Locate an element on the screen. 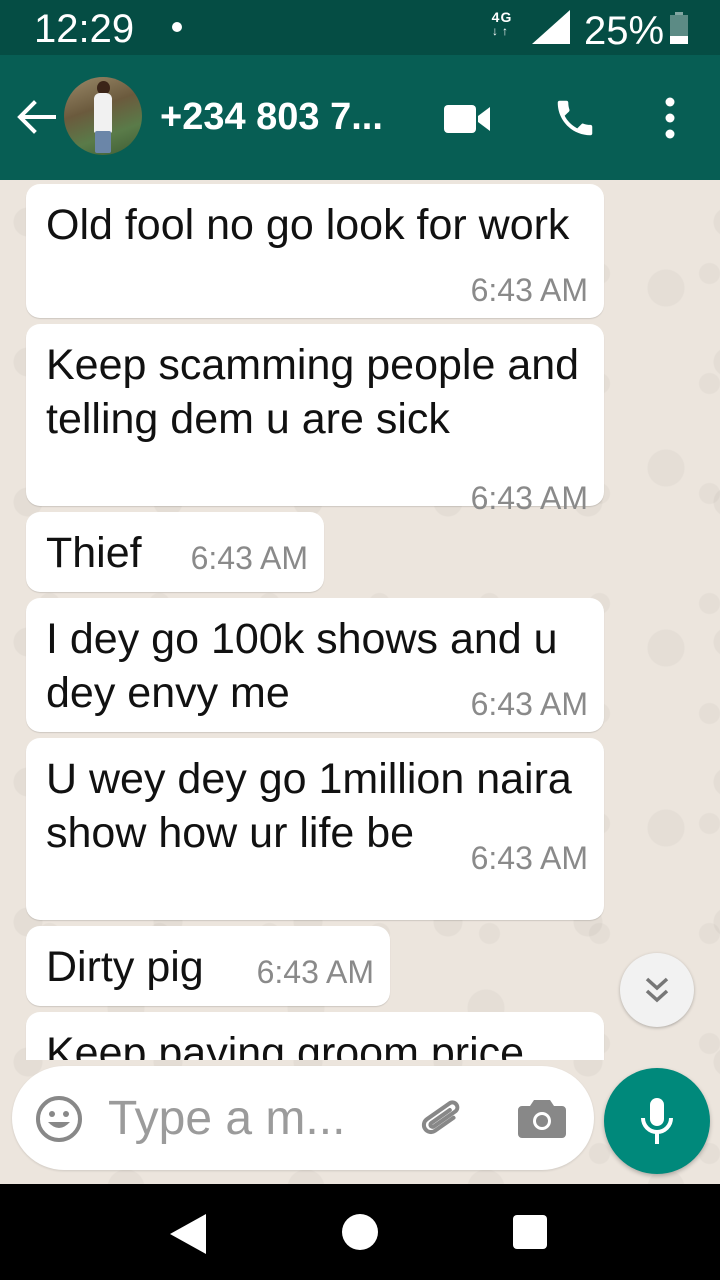  data-arrows-icon: ↓↑ is located at coordinates (502, 31).